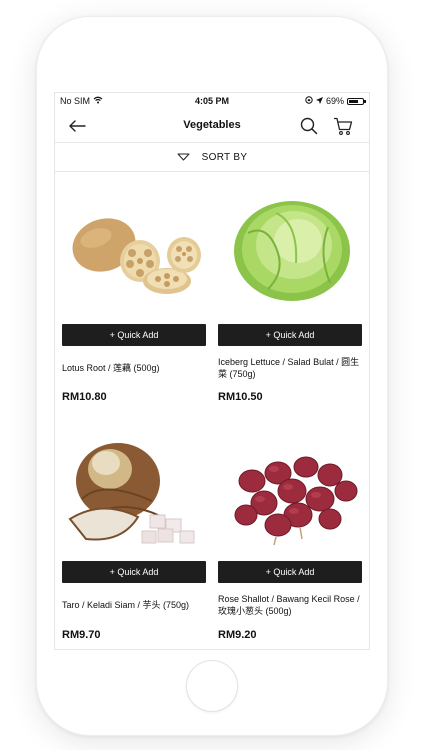 This screenshot has width=422, height=750. Describe the element at coordinates (135, 605) in the screenshot. I see `product-name: Taro / Keladi Siam / 芋头 (750g)` at that location.